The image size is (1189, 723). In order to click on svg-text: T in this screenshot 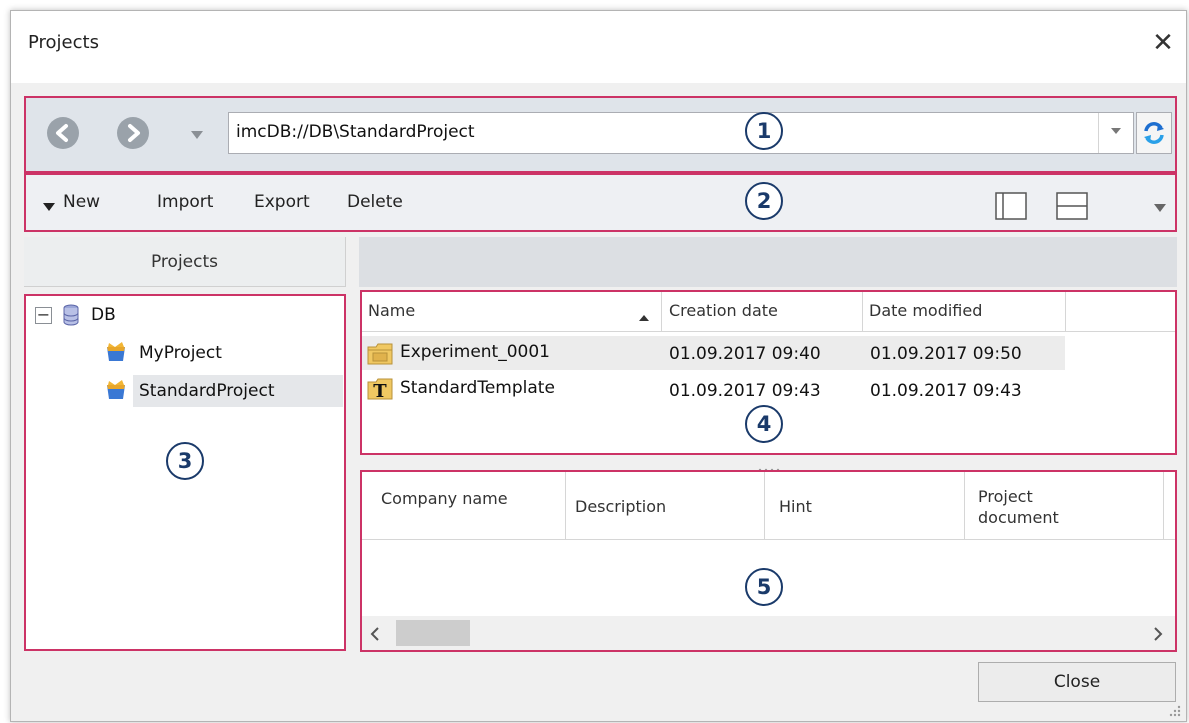, I will do `click(380, 391)`.